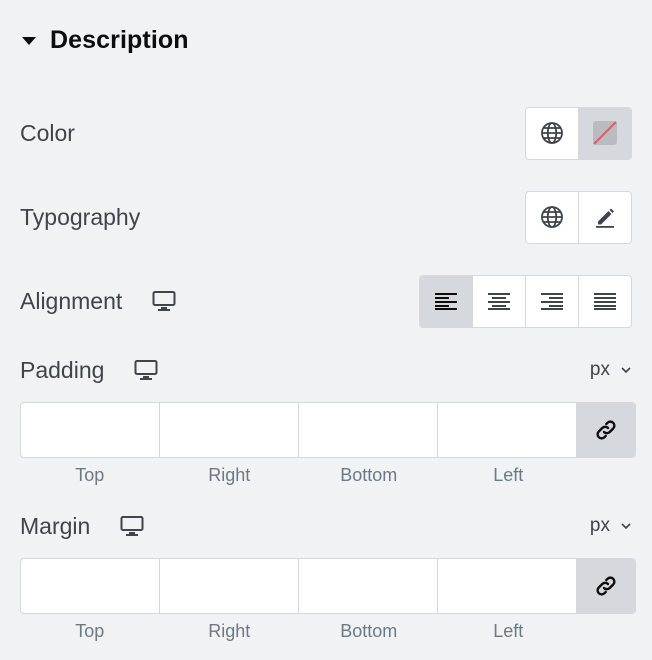 The height and width of the screenshot is (660, 652). Describe the element at coordinates (90, 475) in the screenshot. I see `padding-top-label: Top` at that location.